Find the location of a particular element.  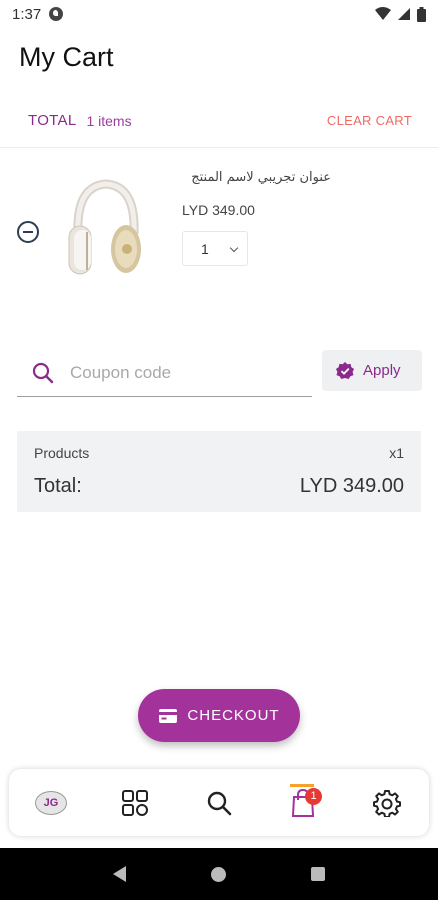

categories-grid-icon is located at coordinates (135, 802).